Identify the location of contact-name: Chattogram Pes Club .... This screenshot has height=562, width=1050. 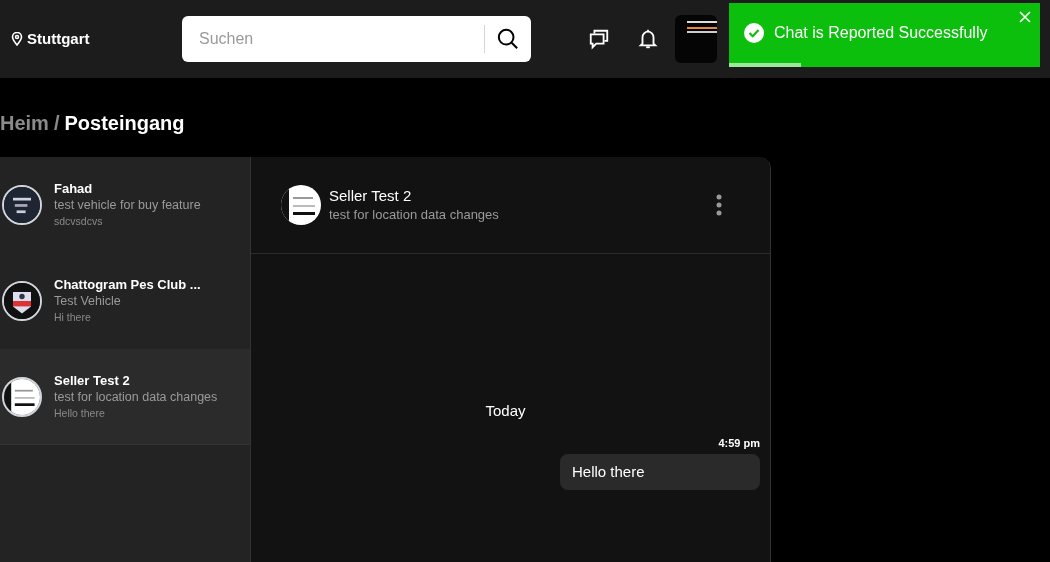
(127, 284).